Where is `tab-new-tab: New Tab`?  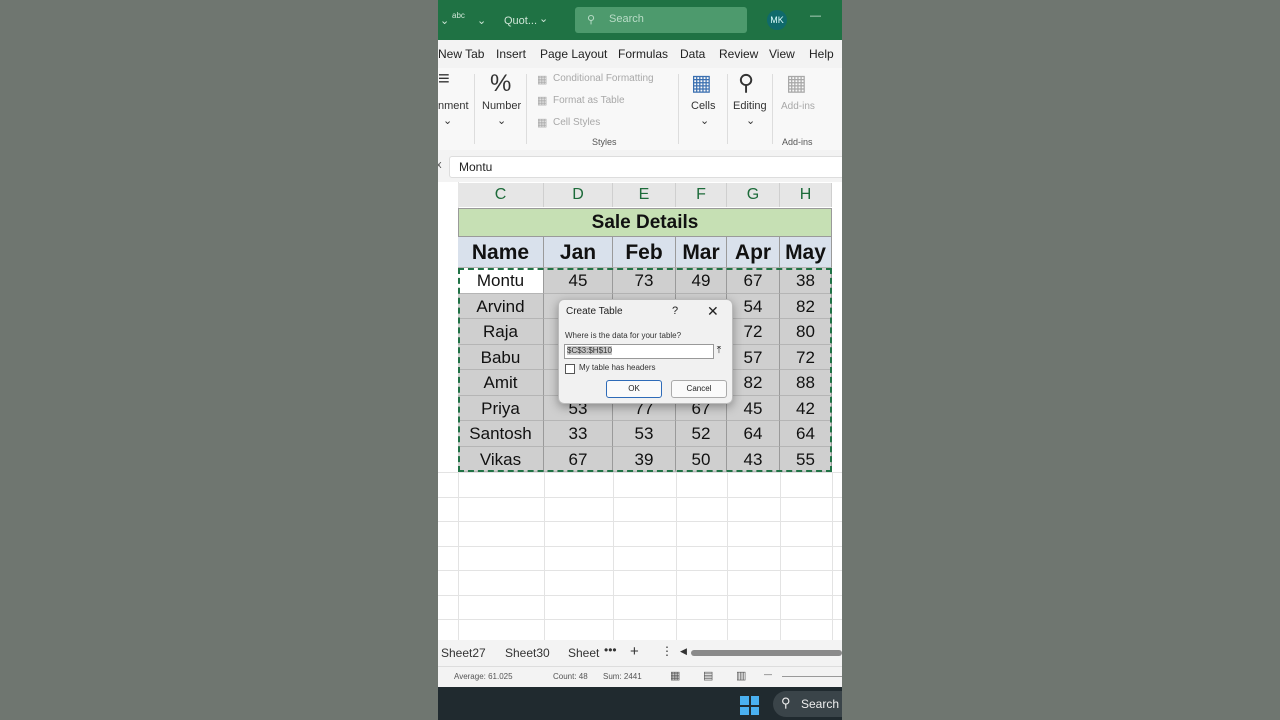
tab-new-tab: New Tab is located at coordinates (461, 54).